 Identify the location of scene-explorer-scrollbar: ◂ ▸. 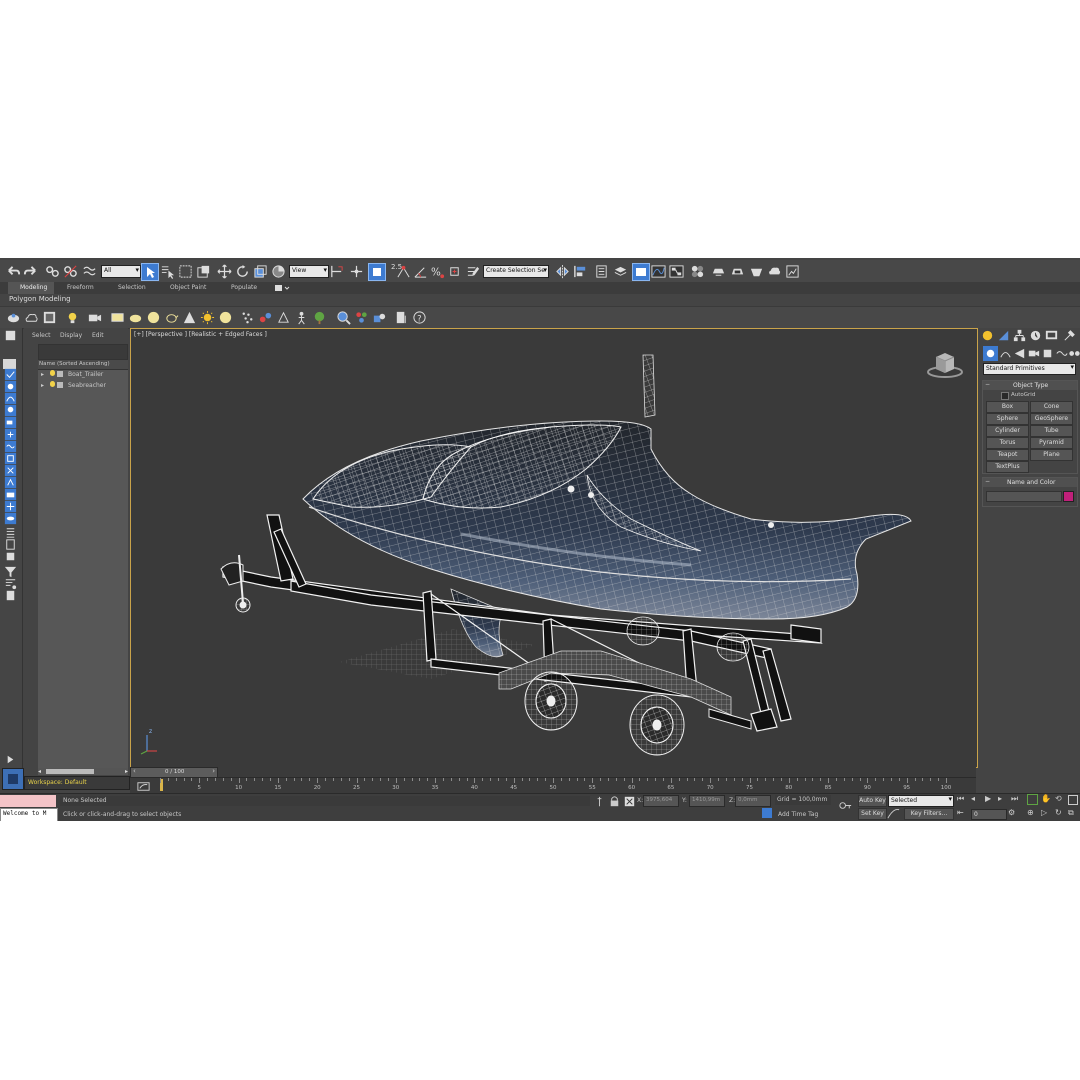
(83, 771).